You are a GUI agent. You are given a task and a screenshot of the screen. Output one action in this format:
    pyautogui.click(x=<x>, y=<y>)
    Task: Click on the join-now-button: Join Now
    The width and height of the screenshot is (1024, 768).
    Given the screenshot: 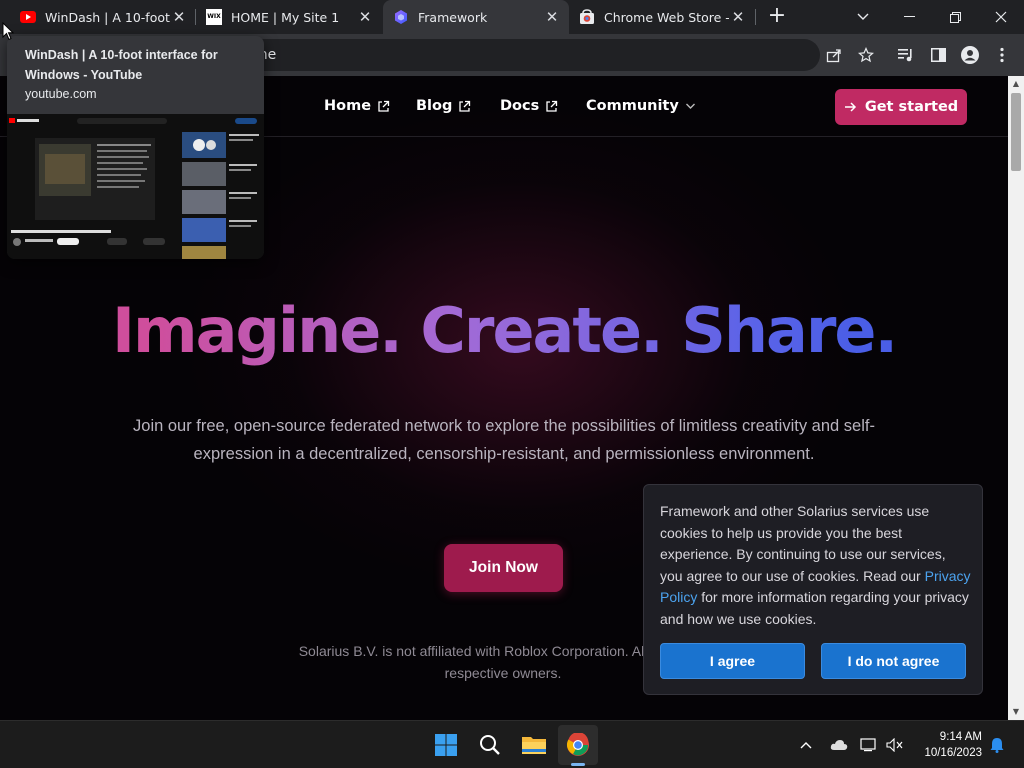 What is the action you would take?
    pyautogui.click(x=503, y=568)
    